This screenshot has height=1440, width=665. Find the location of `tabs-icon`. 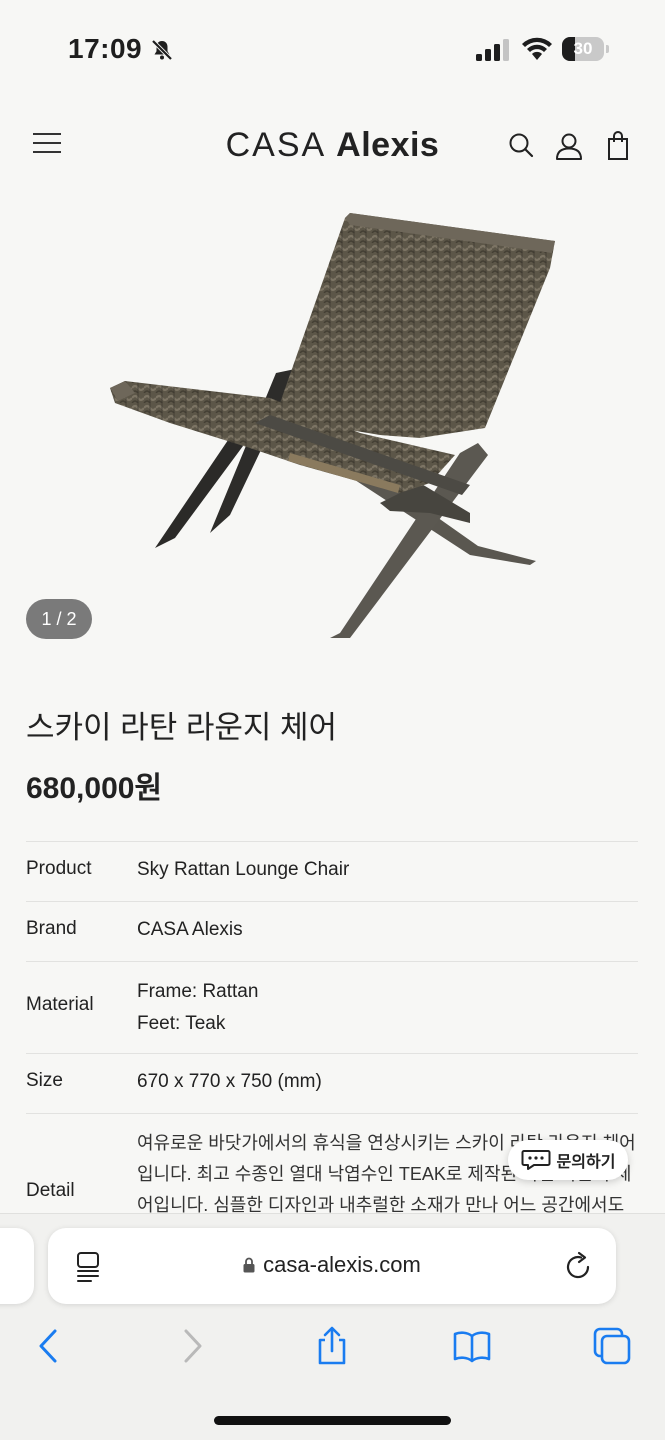

tabs-icon is located at coordinates (612, 1346).